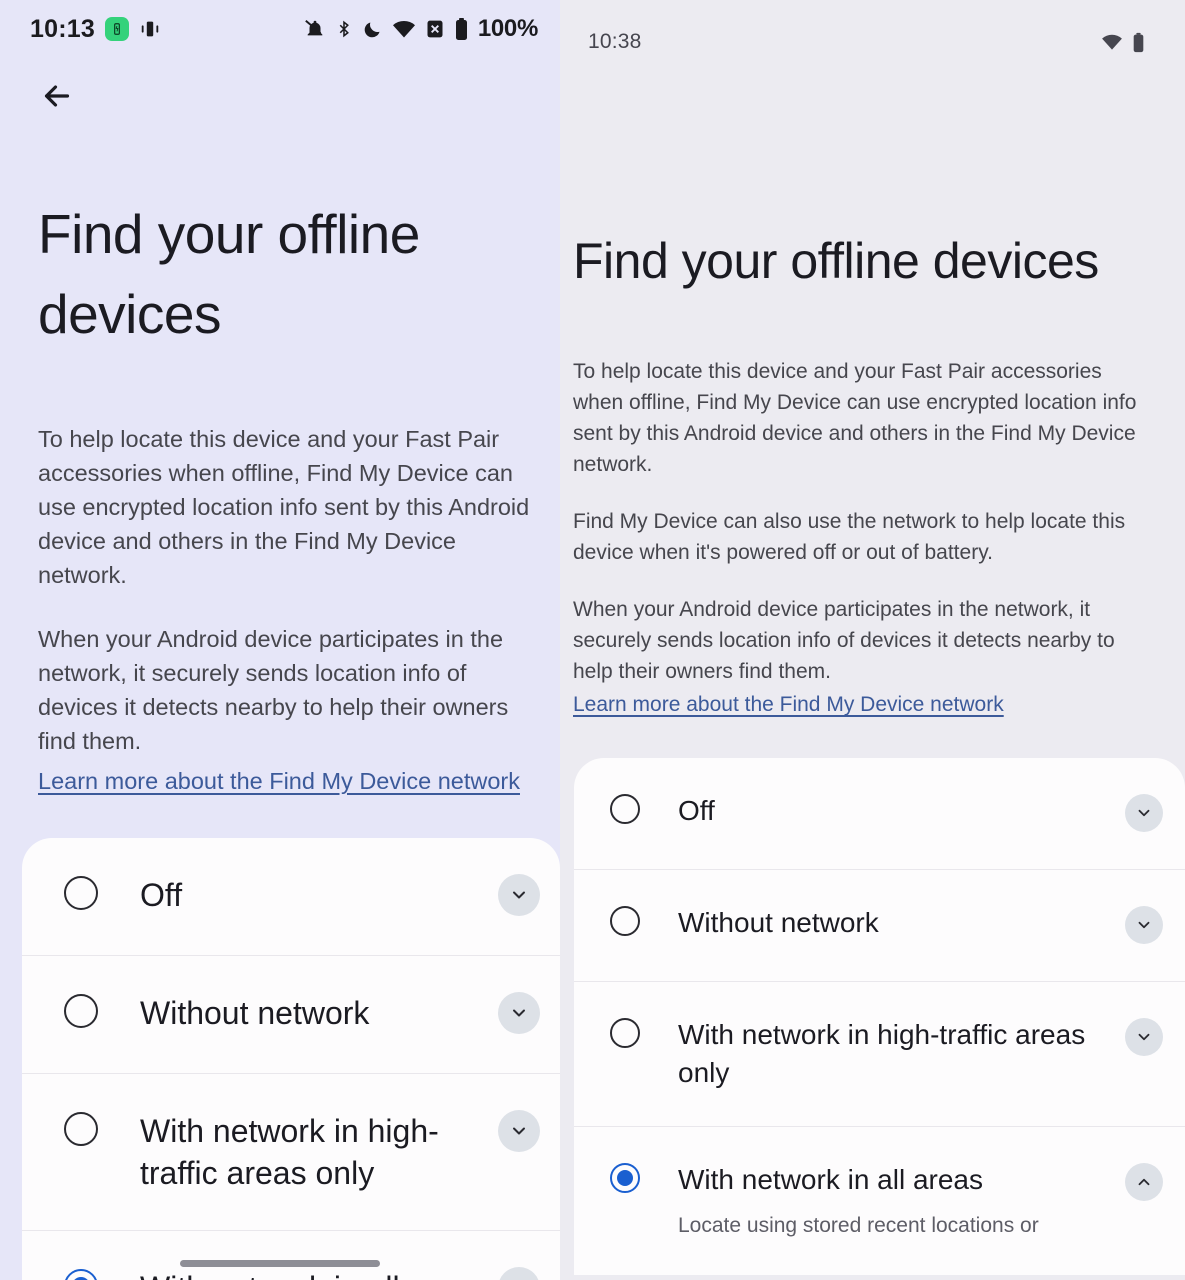  What do you see at coordinates (280, 1263) in the screenshot?
I see `home-indicator` at bounding box center [280, 1263].